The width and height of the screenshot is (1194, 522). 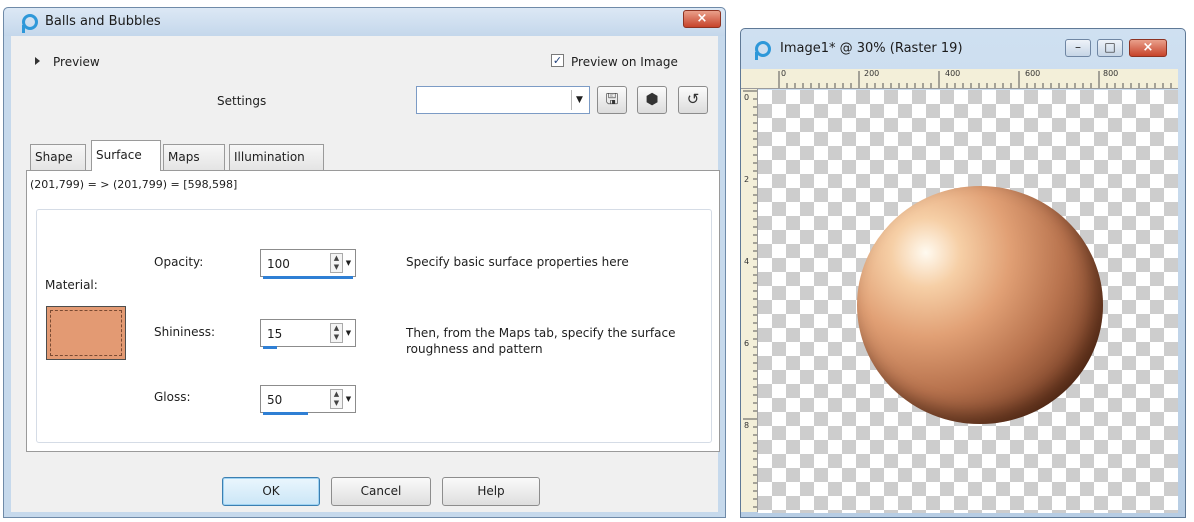 What do you see at coordinates (749, 79) in the screenshot?
I see `ruler-corner` at bounding box center [749, 79].